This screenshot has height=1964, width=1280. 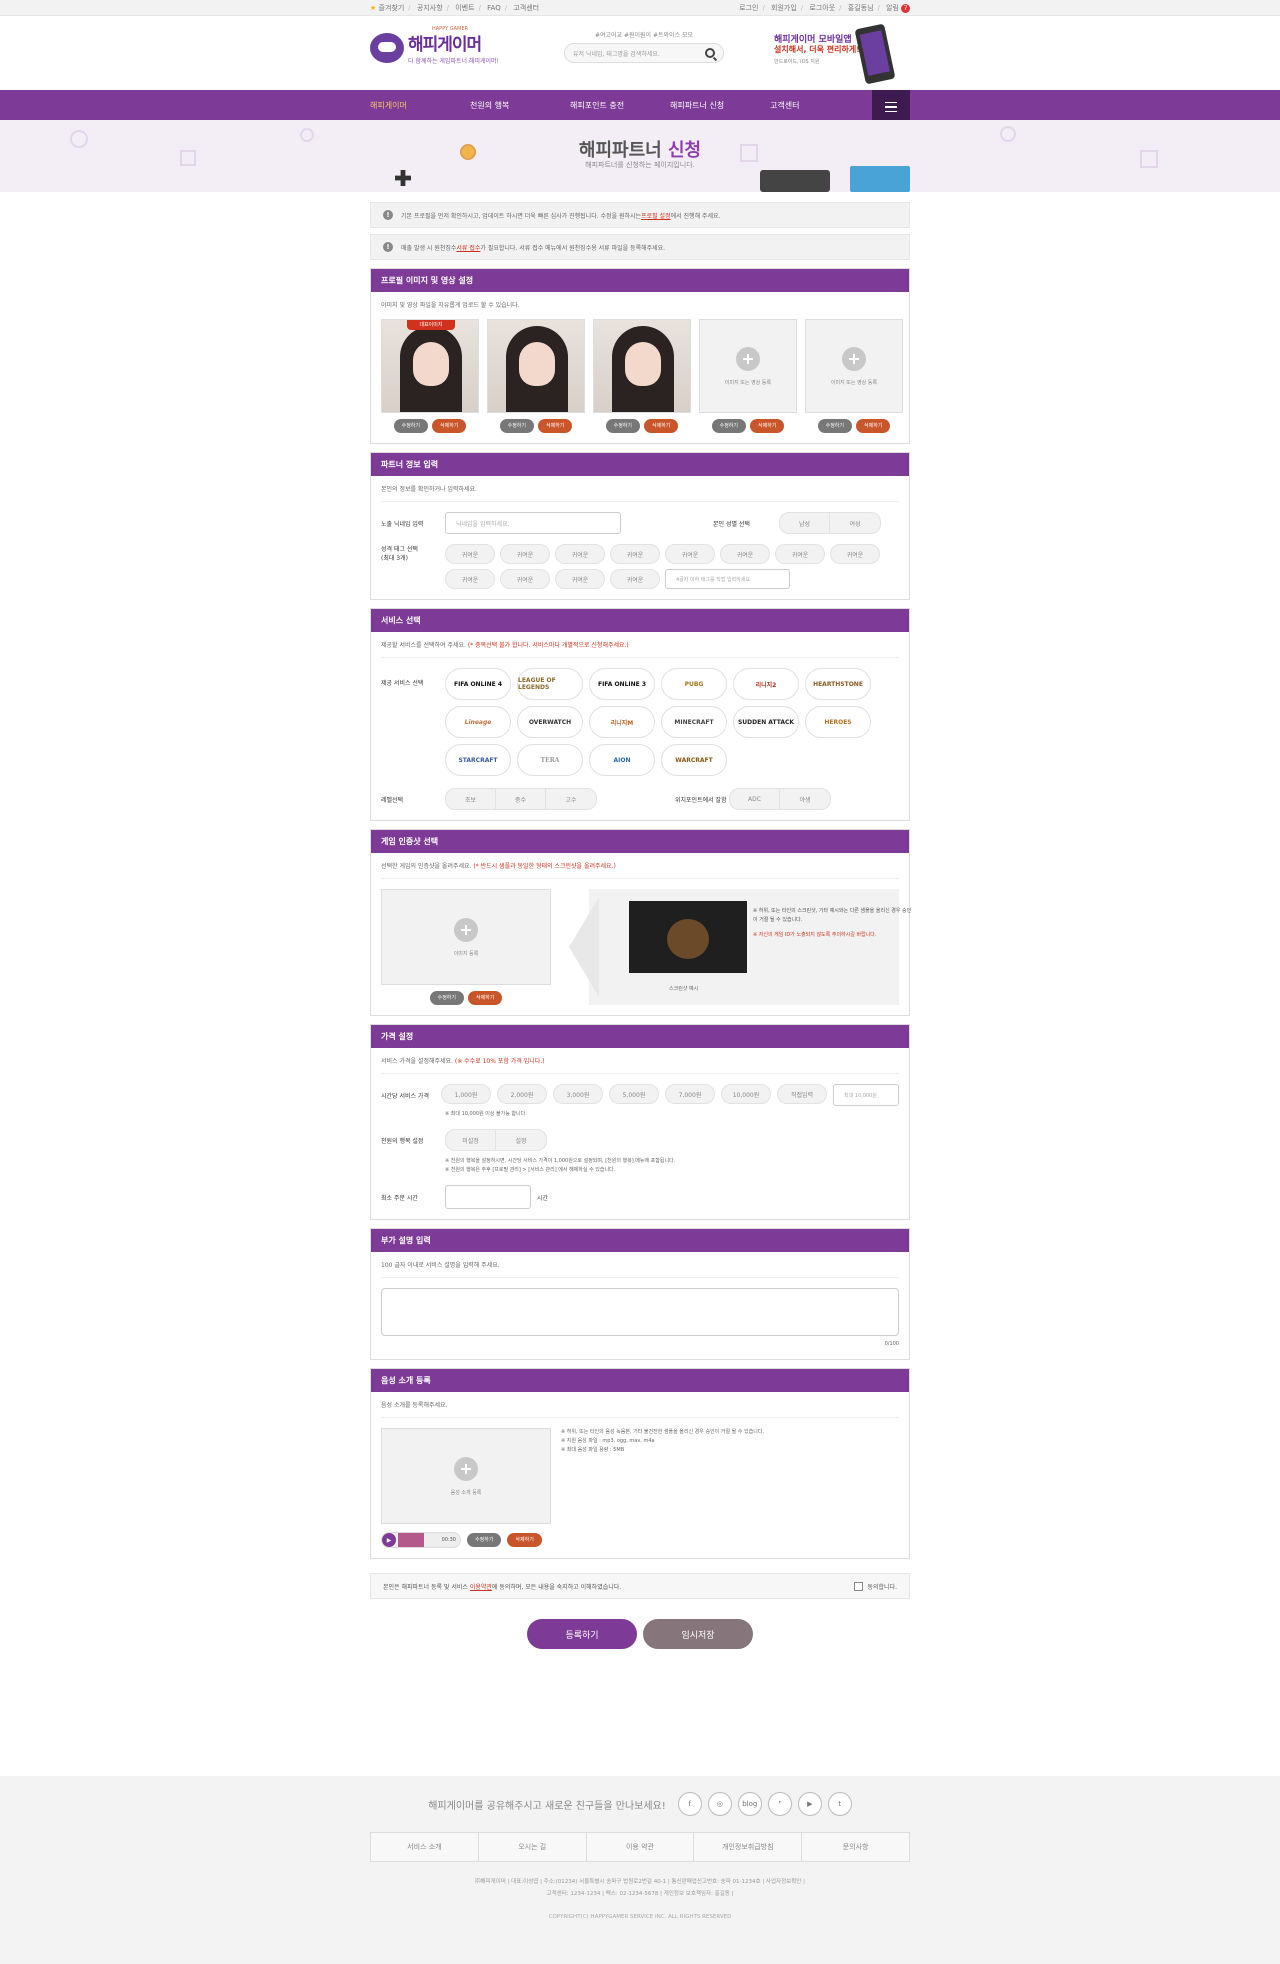 I want to click on price-option: 2,000원, so click(x=522, y=1094).